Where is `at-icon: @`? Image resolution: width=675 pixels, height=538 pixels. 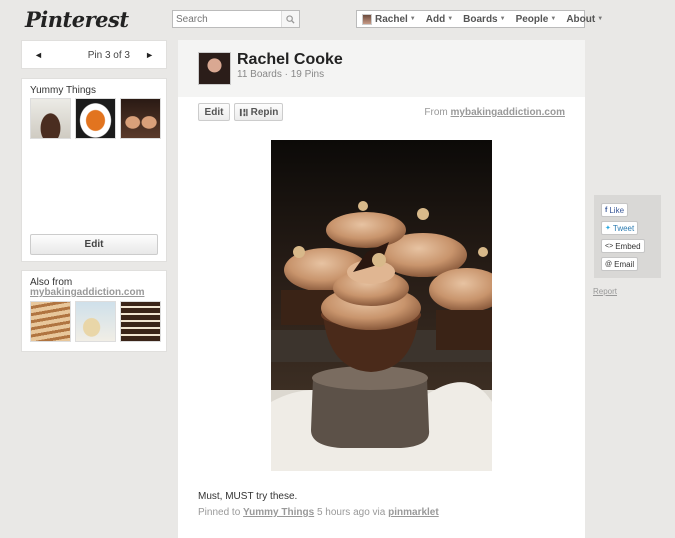 at-icon: @ is located at coordinates (609, 264).